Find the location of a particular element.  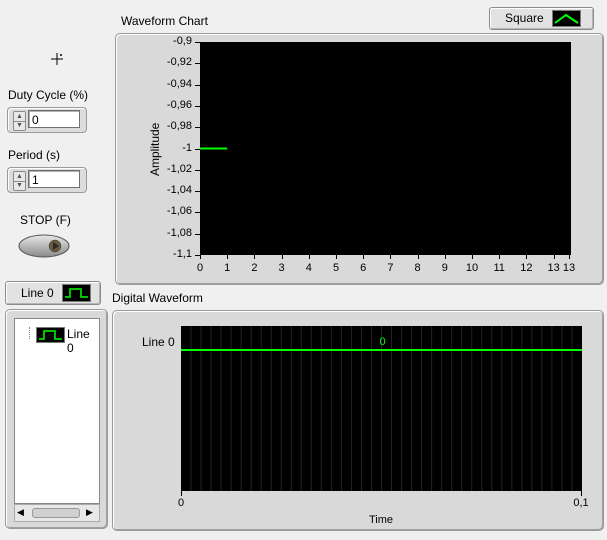

y-tick-label: -0,98 is located at coordinates (179, 126).